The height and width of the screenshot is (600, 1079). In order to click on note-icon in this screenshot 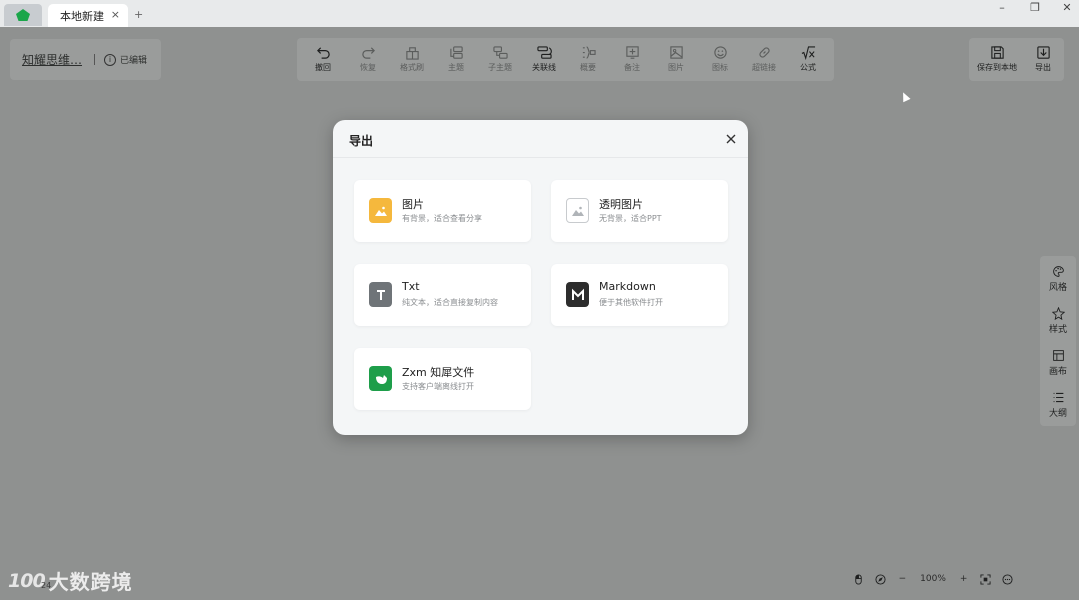, I will do `click(632, 52)`.